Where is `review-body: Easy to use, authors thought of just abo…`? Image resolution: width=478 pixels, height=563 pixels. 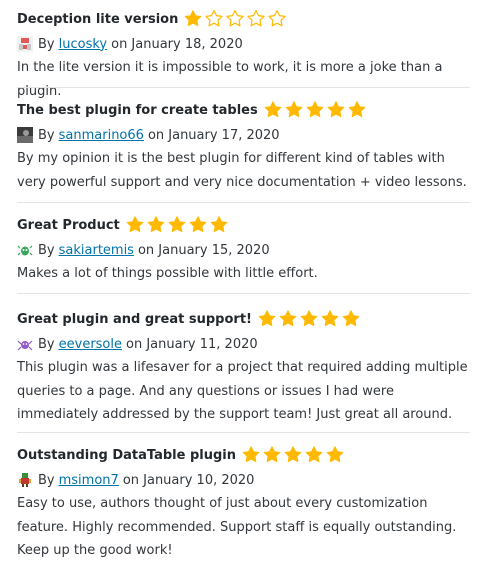 review-body: Easy to use, authors thought of just abo… is located at coordinates (237, 527).